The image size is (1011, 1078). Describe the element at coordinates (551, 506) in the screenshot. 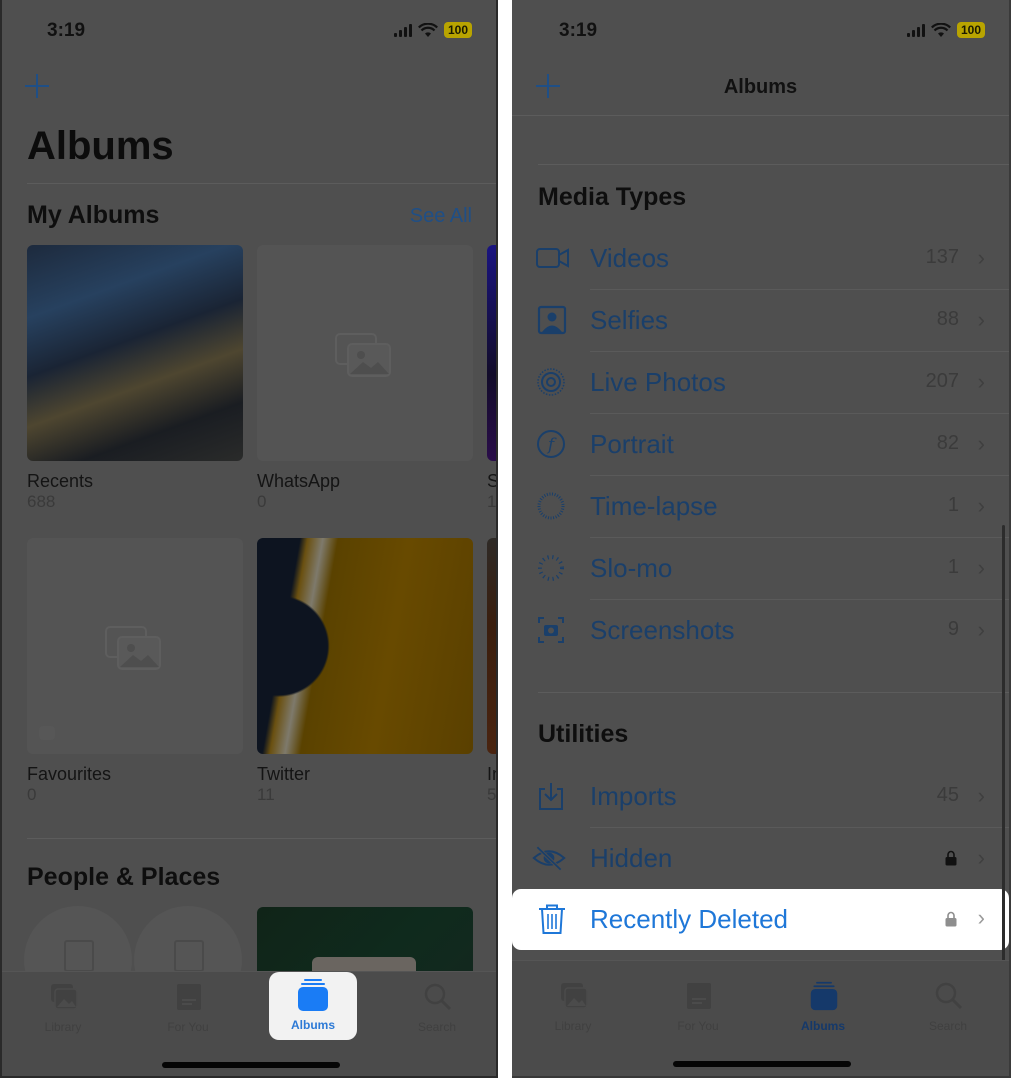

I see `time-lapse-icon` at that location.